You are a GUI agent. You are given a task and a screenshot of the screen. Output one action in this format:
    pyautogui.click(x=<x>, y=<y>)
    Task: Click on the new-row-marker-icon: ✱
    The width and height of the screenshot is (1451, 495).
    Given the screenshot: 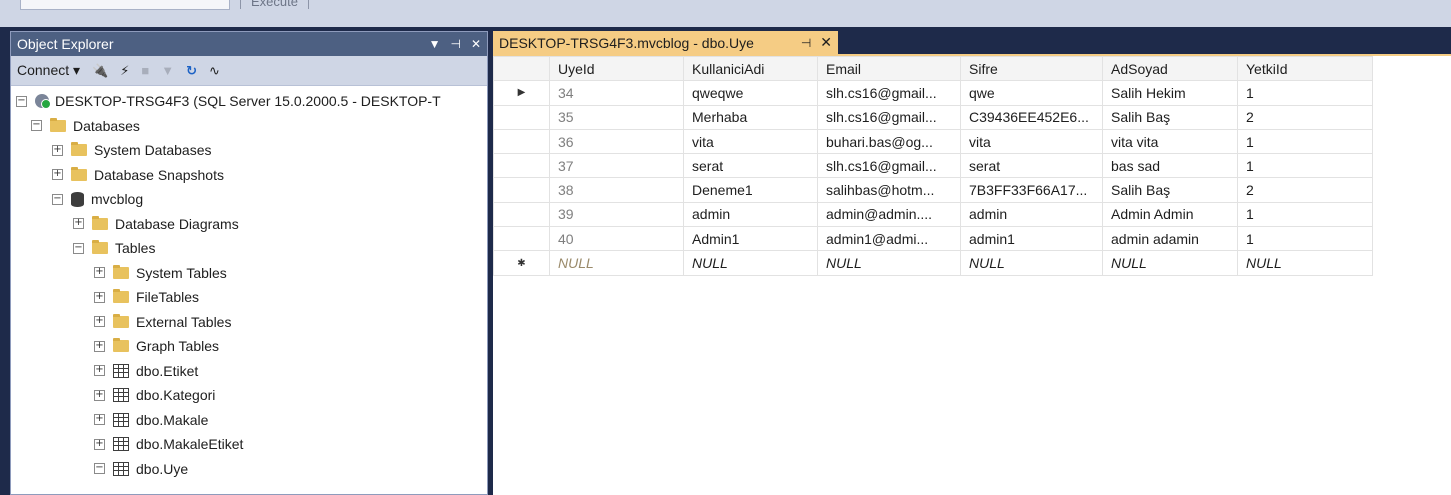 What is the action you would take?
    pyautogui.click(x=521, y=263)
    